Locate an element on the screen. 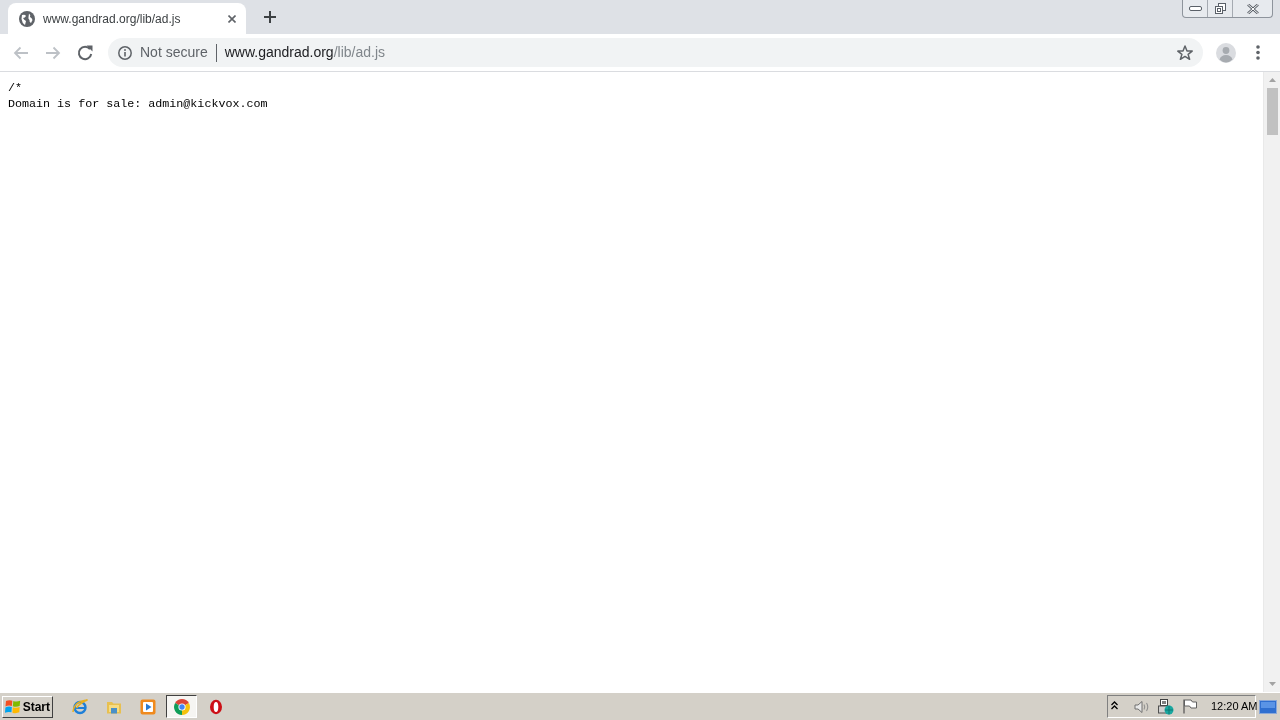 This screenshot has height=720, width=1280. show-desktop-button is located at coordinates (1268, 706).